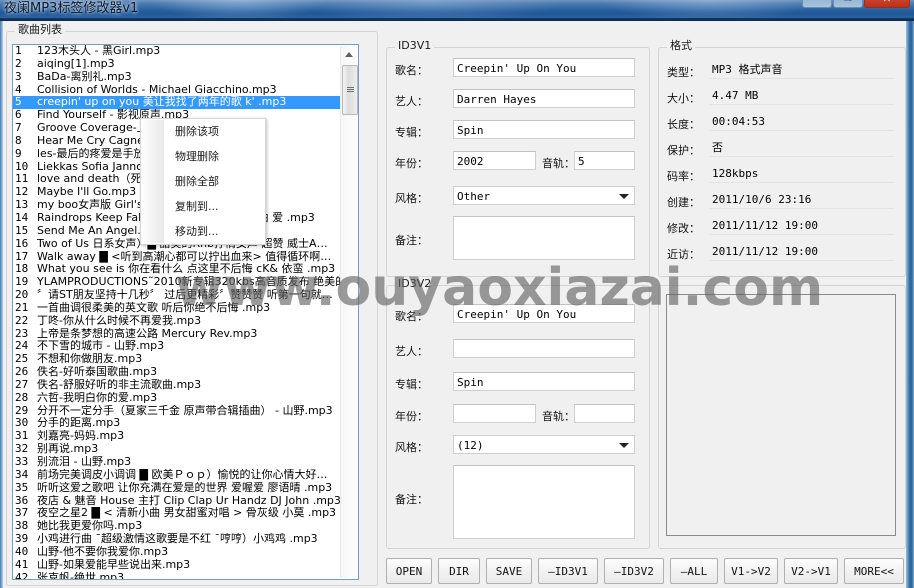 The image size is (914, 588). I want to click on id3v1-genre-select: Other, so click(544, 195).